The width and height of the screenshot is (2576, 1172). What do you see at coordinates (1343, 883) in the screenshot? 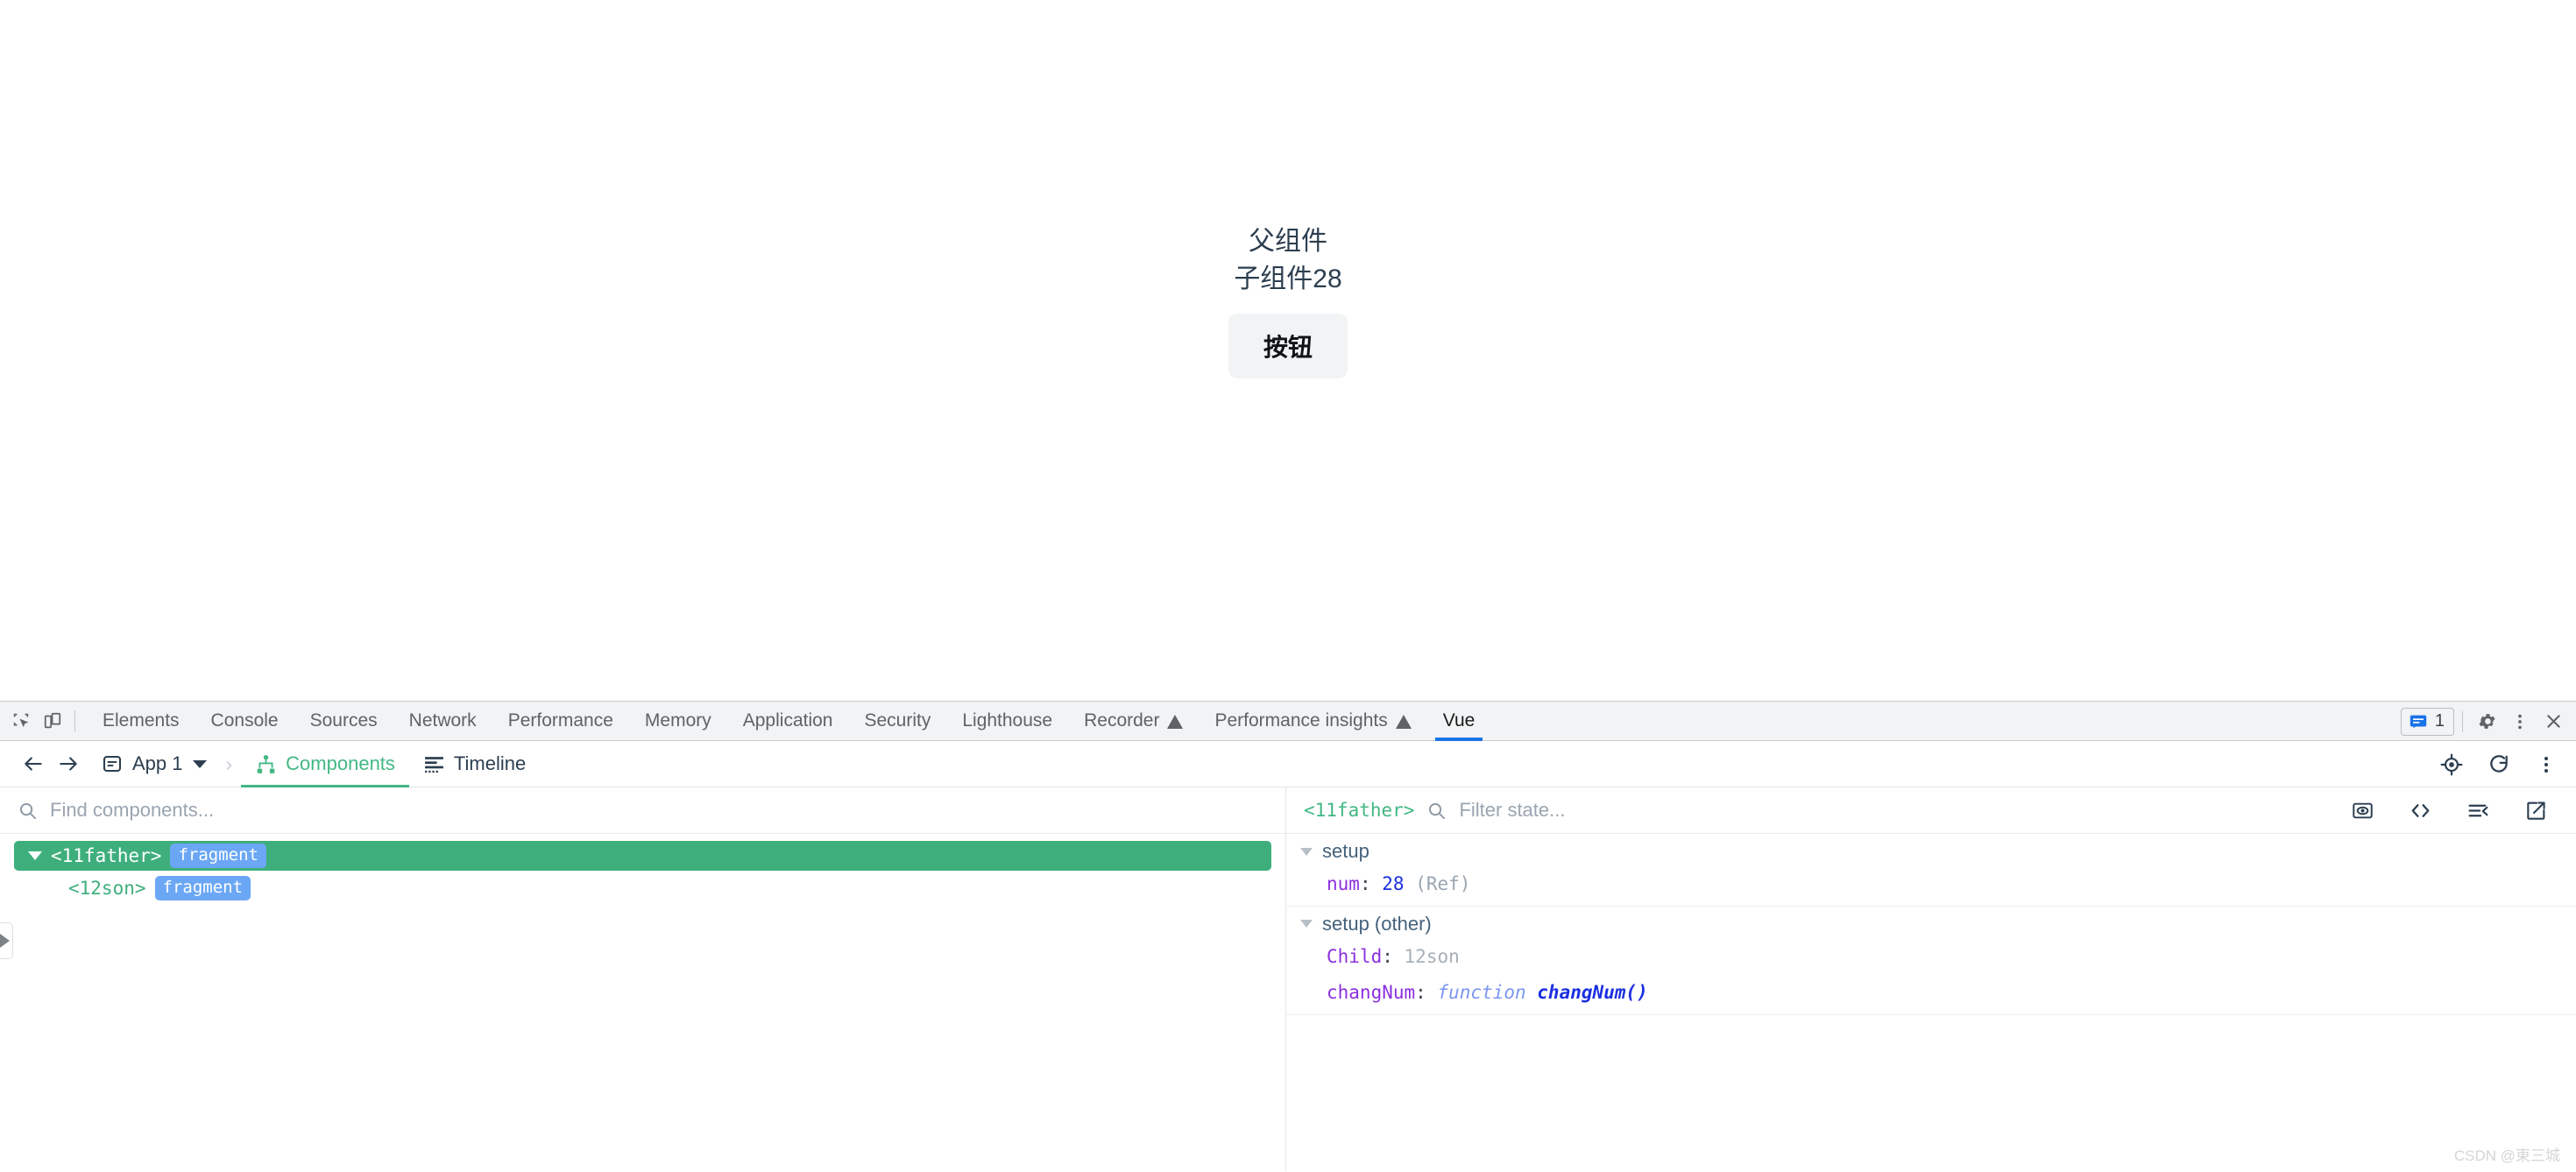
I see `state-key: num` at bounding box center [1343, 883].